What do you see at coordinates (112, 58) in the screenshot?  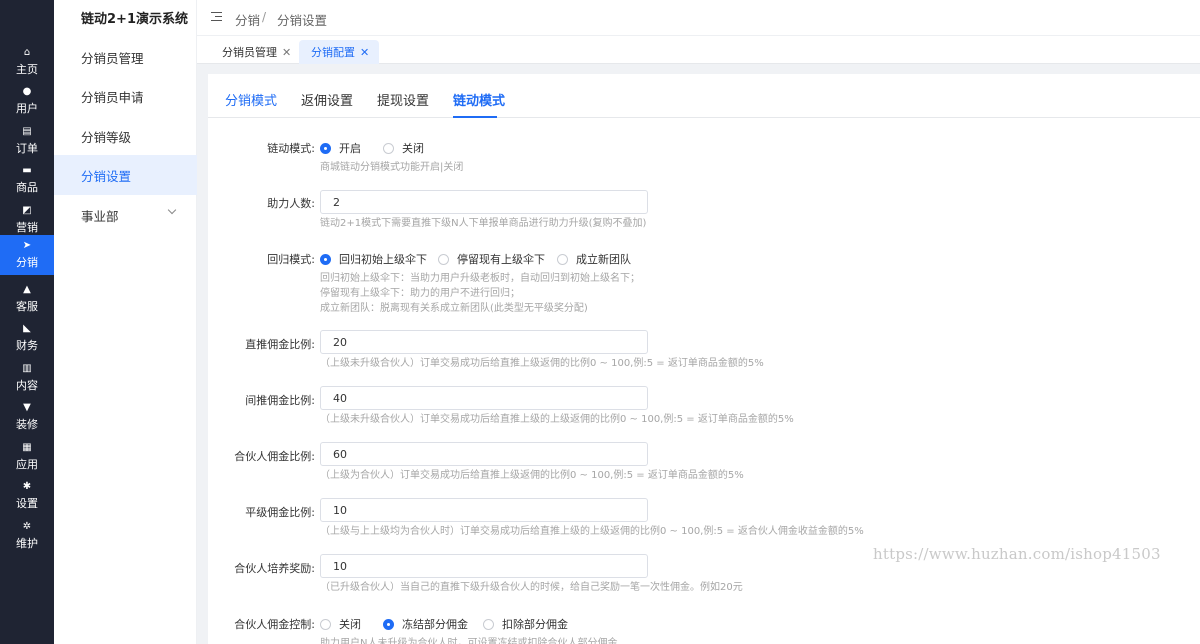 I see `sidebar-item-label: 分销员管理` at bounding box center [112, 58].